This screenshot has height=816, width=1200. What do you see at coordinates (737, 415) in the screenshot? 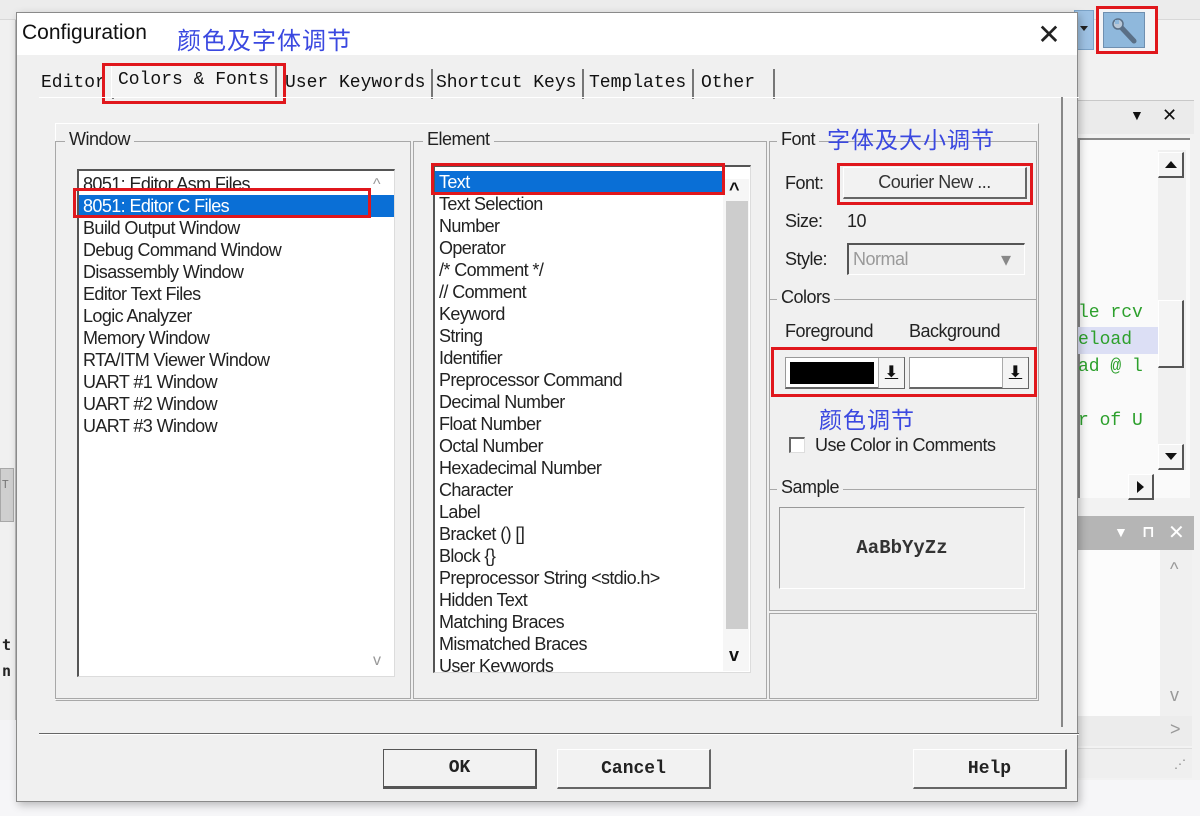
I see `element-scroll-thumb` at bounding box center [737, 415].